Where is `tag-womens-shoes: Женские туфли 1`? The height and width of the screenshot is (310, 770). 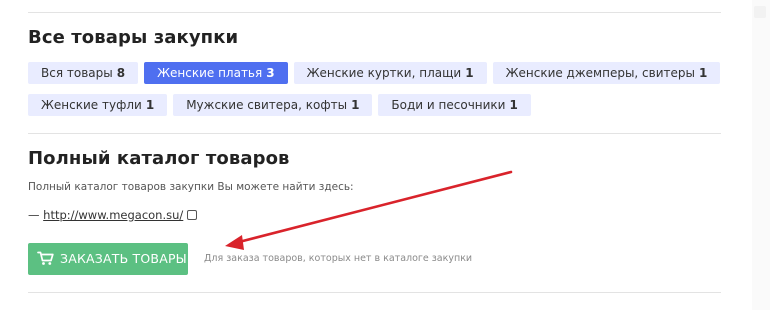 tag-womens-shoes: Женские туфли 1 is located at coordinates (98, 105).